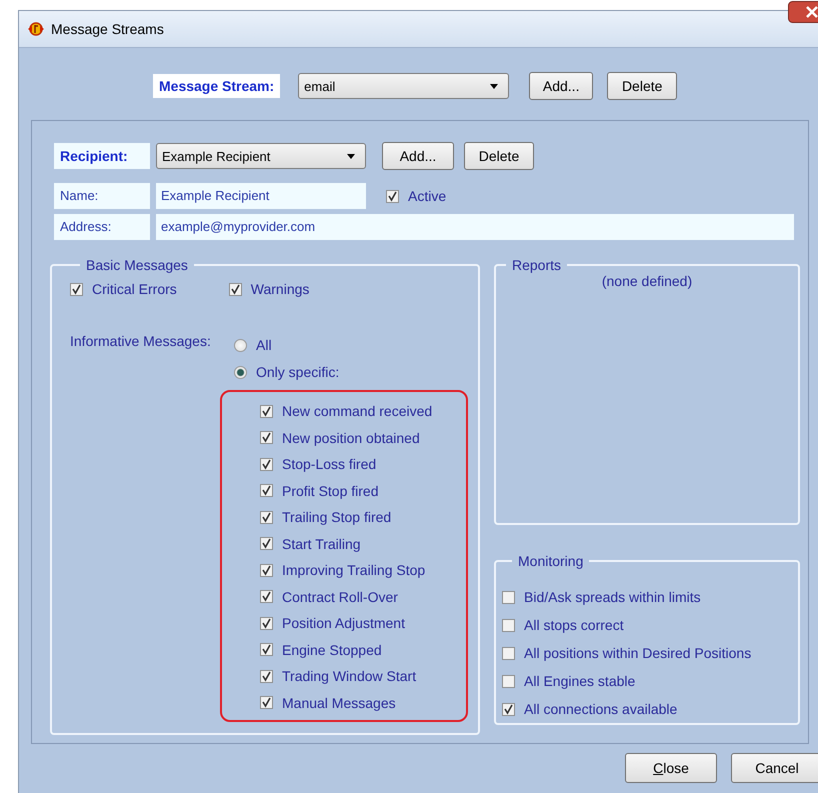  I want to click on app-icon, so click(36, 29).